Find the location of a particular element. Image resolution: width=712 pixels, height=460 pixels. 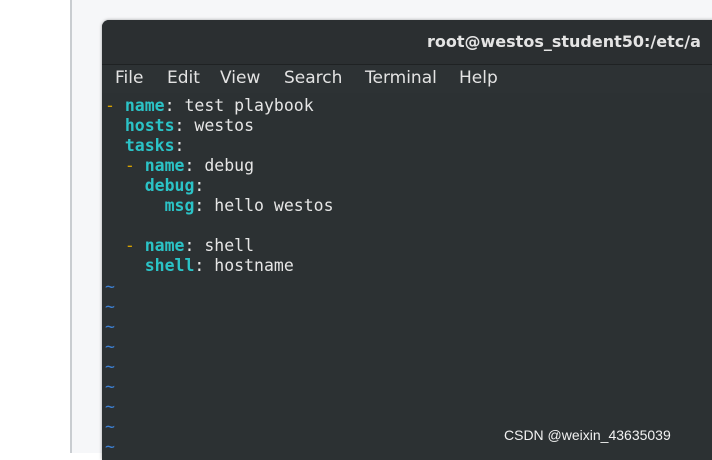

code-line: - name: test playbook is located at coordinates (209, 106).